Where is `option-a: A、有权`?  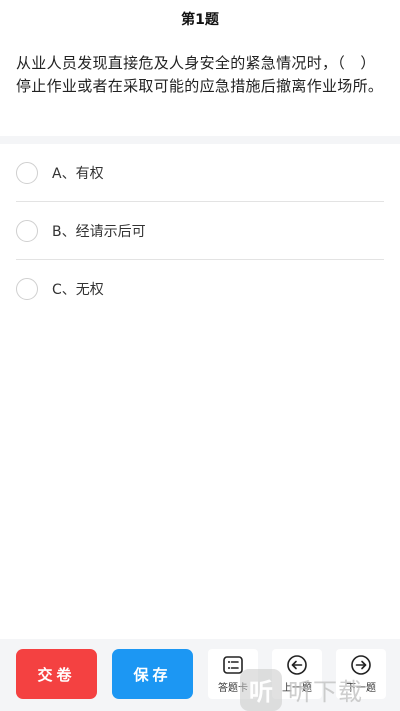 option-a: A、有权 is located at coordinates (200, 173).